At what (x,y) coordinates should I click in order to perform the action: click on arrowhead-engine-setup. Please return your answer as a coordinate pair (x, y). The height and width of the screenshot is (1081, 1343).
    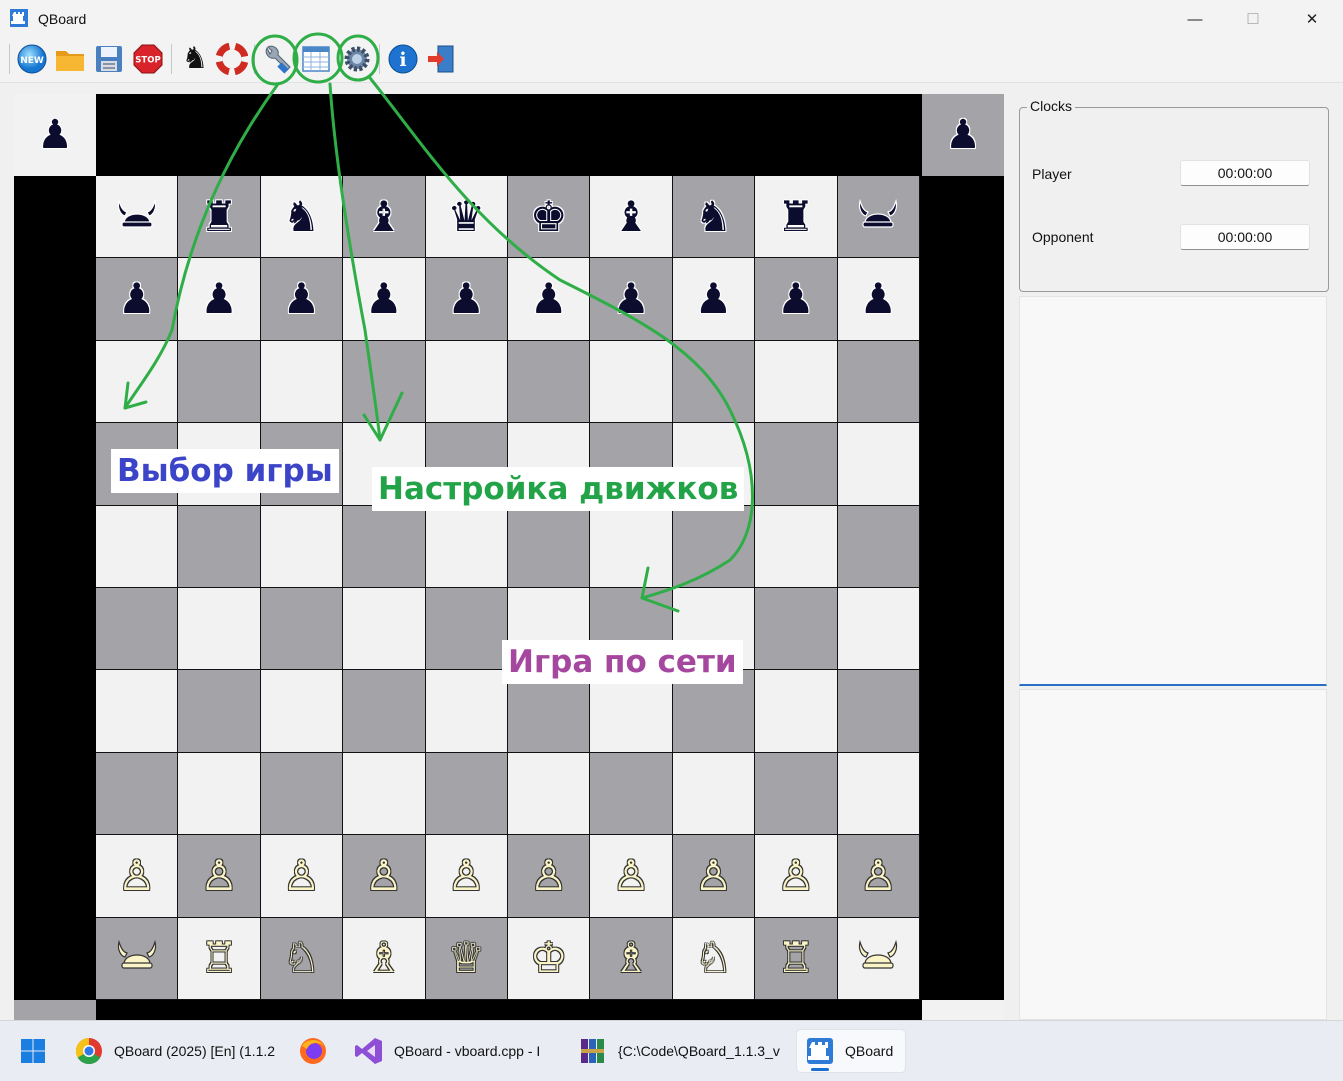
    Looking at the image, I should click on (383, 416).